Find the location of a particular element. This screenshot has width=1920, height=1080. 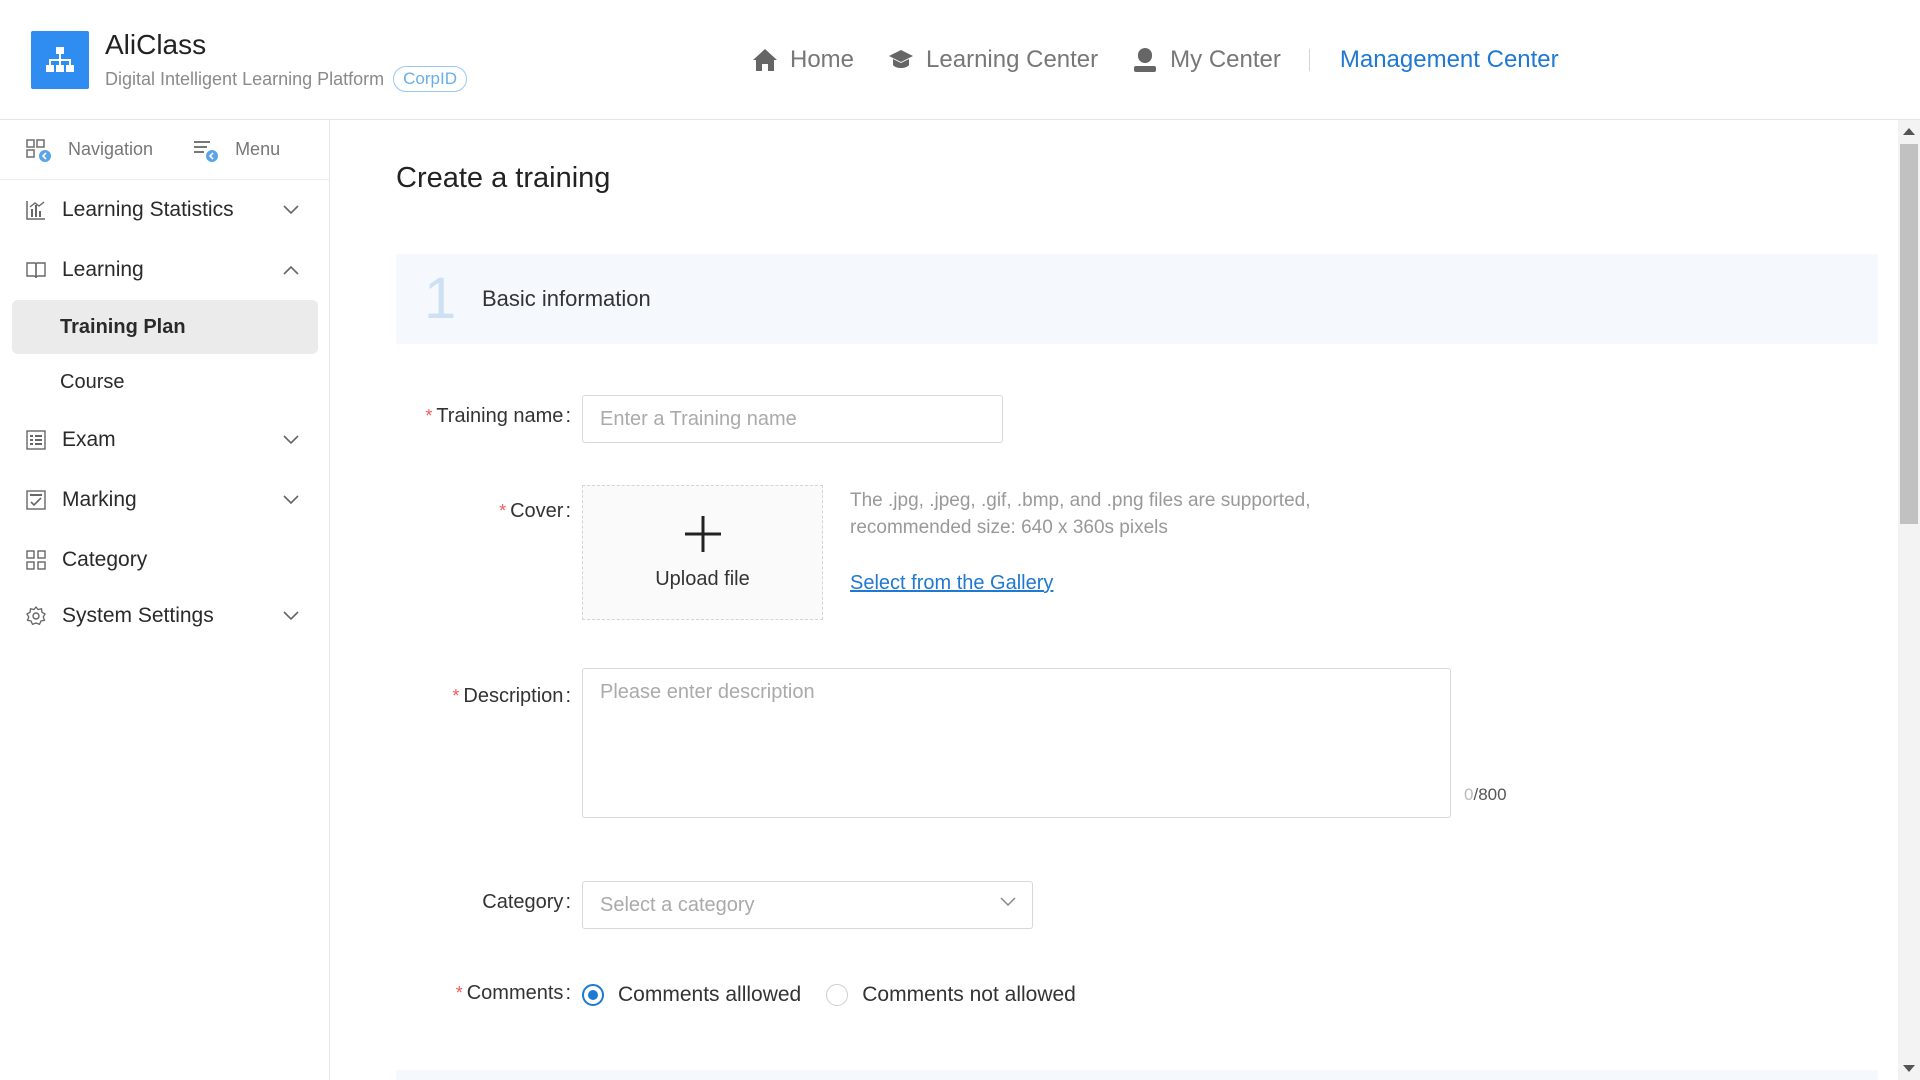

radio-label: Comments not allowed is located at coordinates (969, 994).